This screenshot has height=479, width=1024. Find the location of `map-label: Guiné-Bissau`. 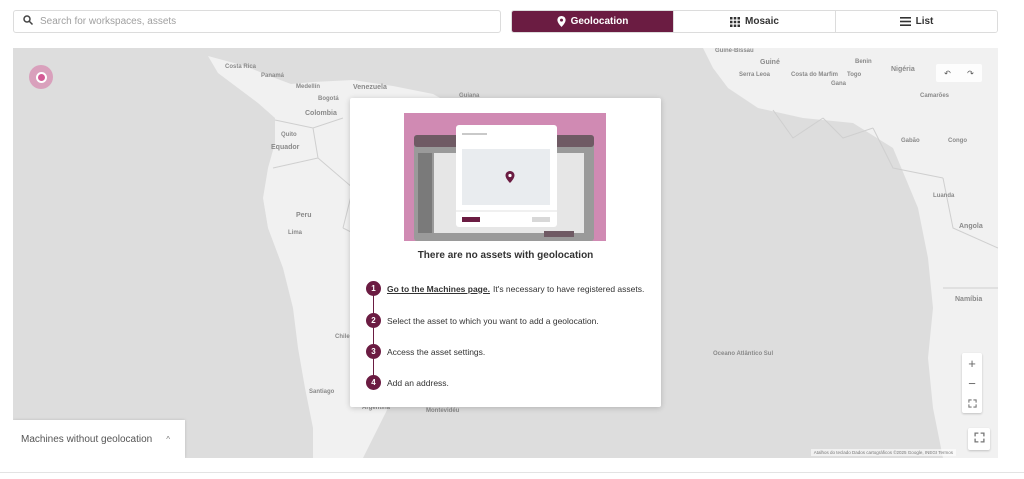

map-label: Guiné-Bissau is located at coordinates (734, 51).